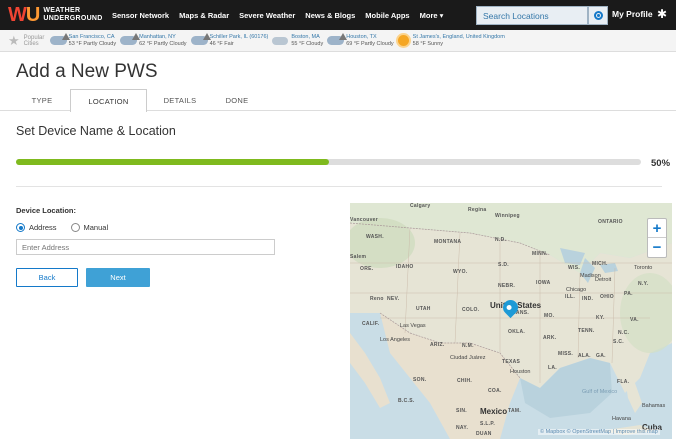  Describe the element at coordinates (413, 326) in the screenshot. I see `map-label: Las Vegas` at that location.